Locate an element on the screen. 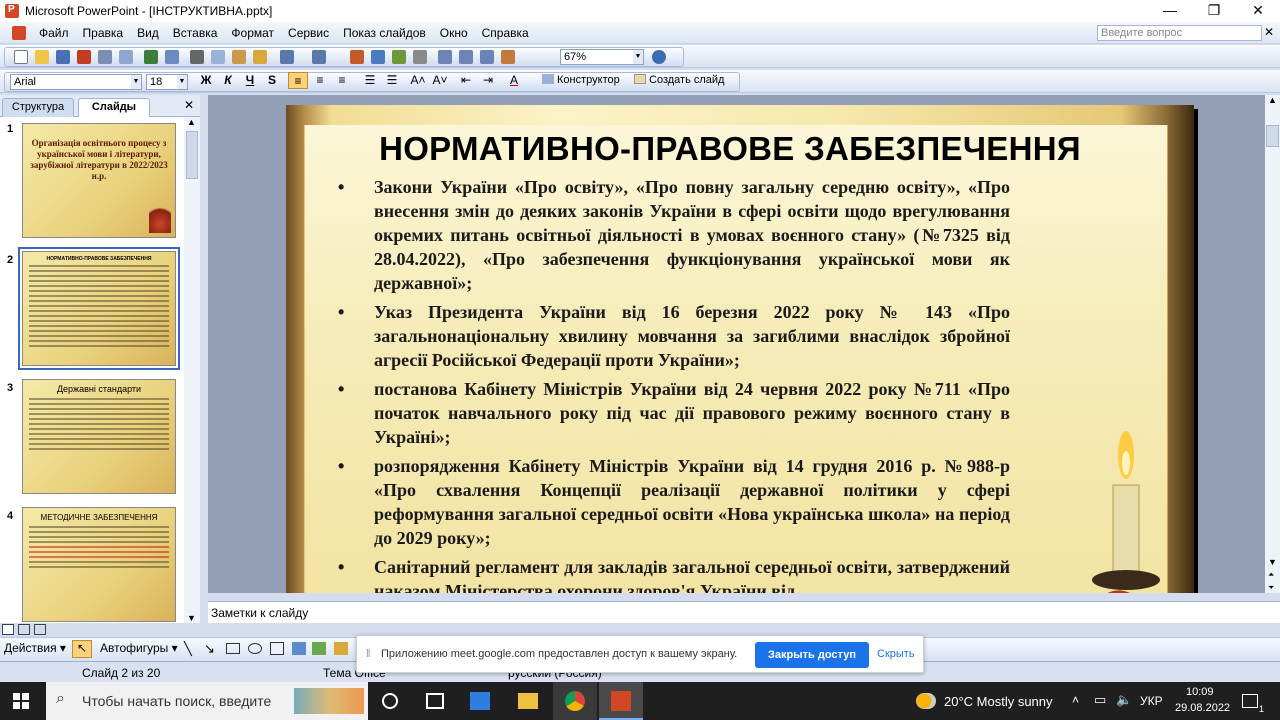 The height and width of the screenshot is (720, 1280). tab-slides: Слайды is located at coordinates (114, 107).